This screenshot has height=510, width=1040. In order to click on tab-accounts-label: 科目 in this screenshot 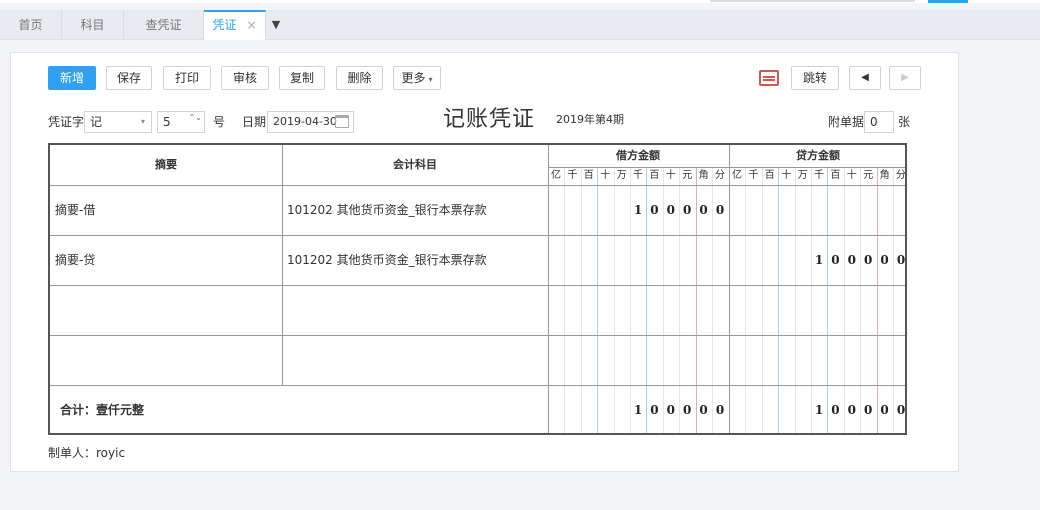, I will do `click(92, 25)`.